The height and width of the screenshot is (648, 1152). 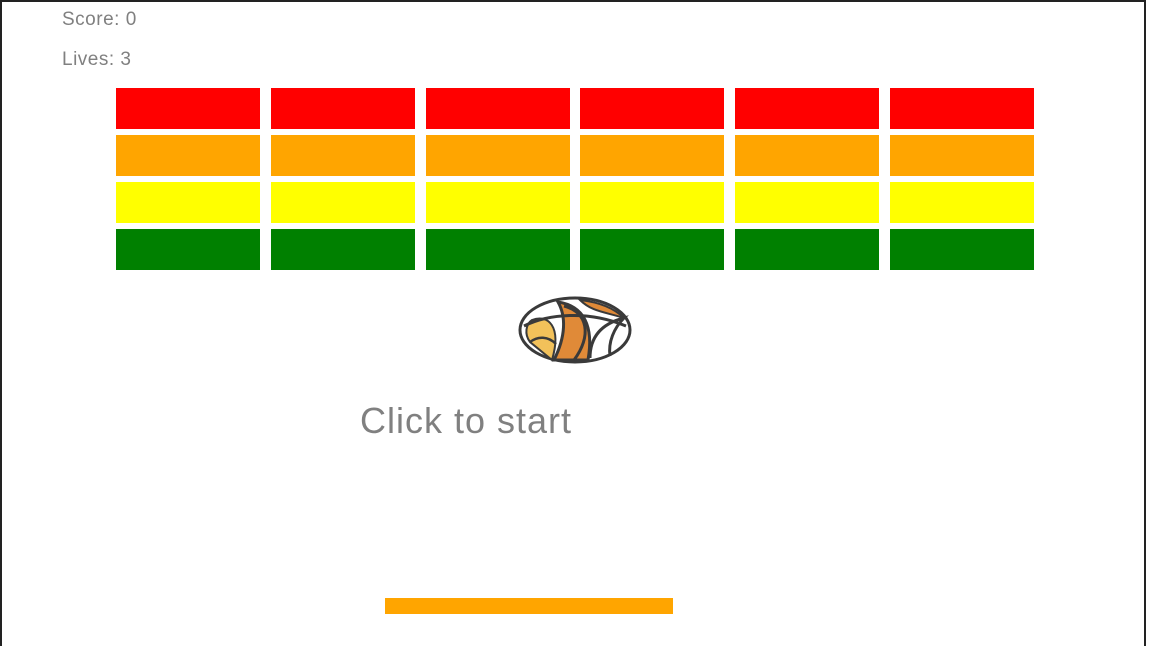 I want to click on basketball-icon, so click(x=575, y=330).